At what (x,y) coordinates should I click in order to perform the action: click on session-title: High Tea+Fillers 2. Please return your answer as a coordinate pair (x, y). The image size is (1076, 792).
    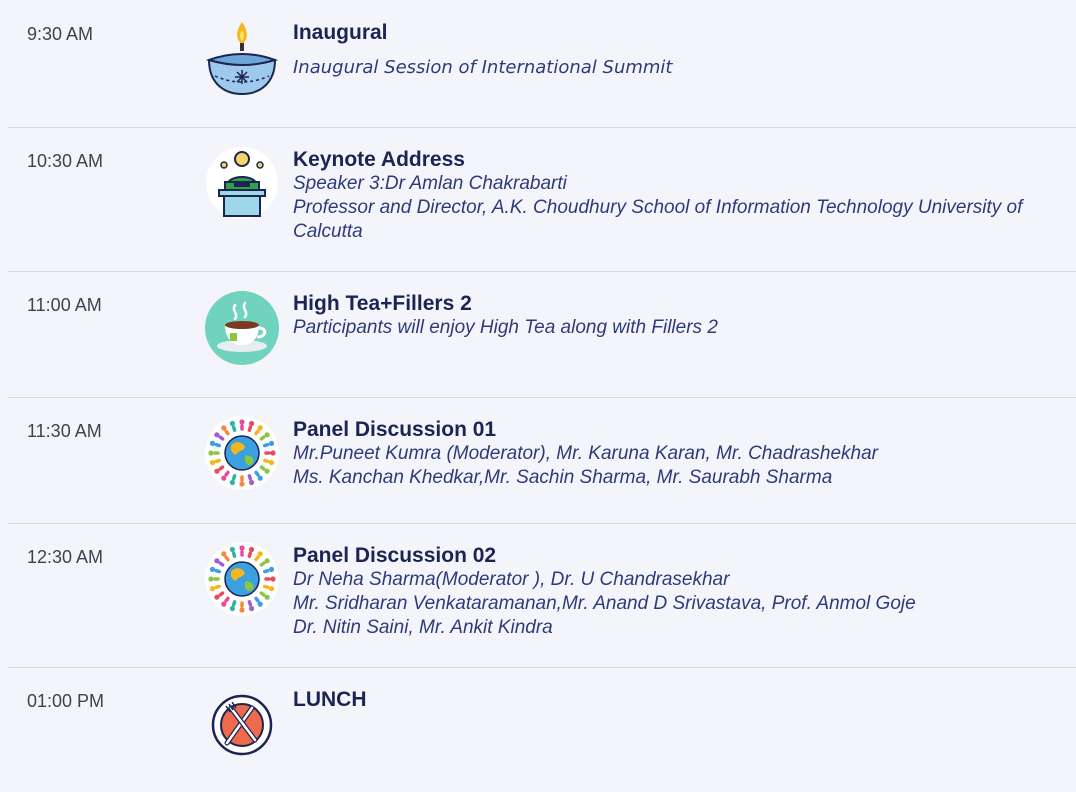
    Looking at the image, I should click on (382, 303).